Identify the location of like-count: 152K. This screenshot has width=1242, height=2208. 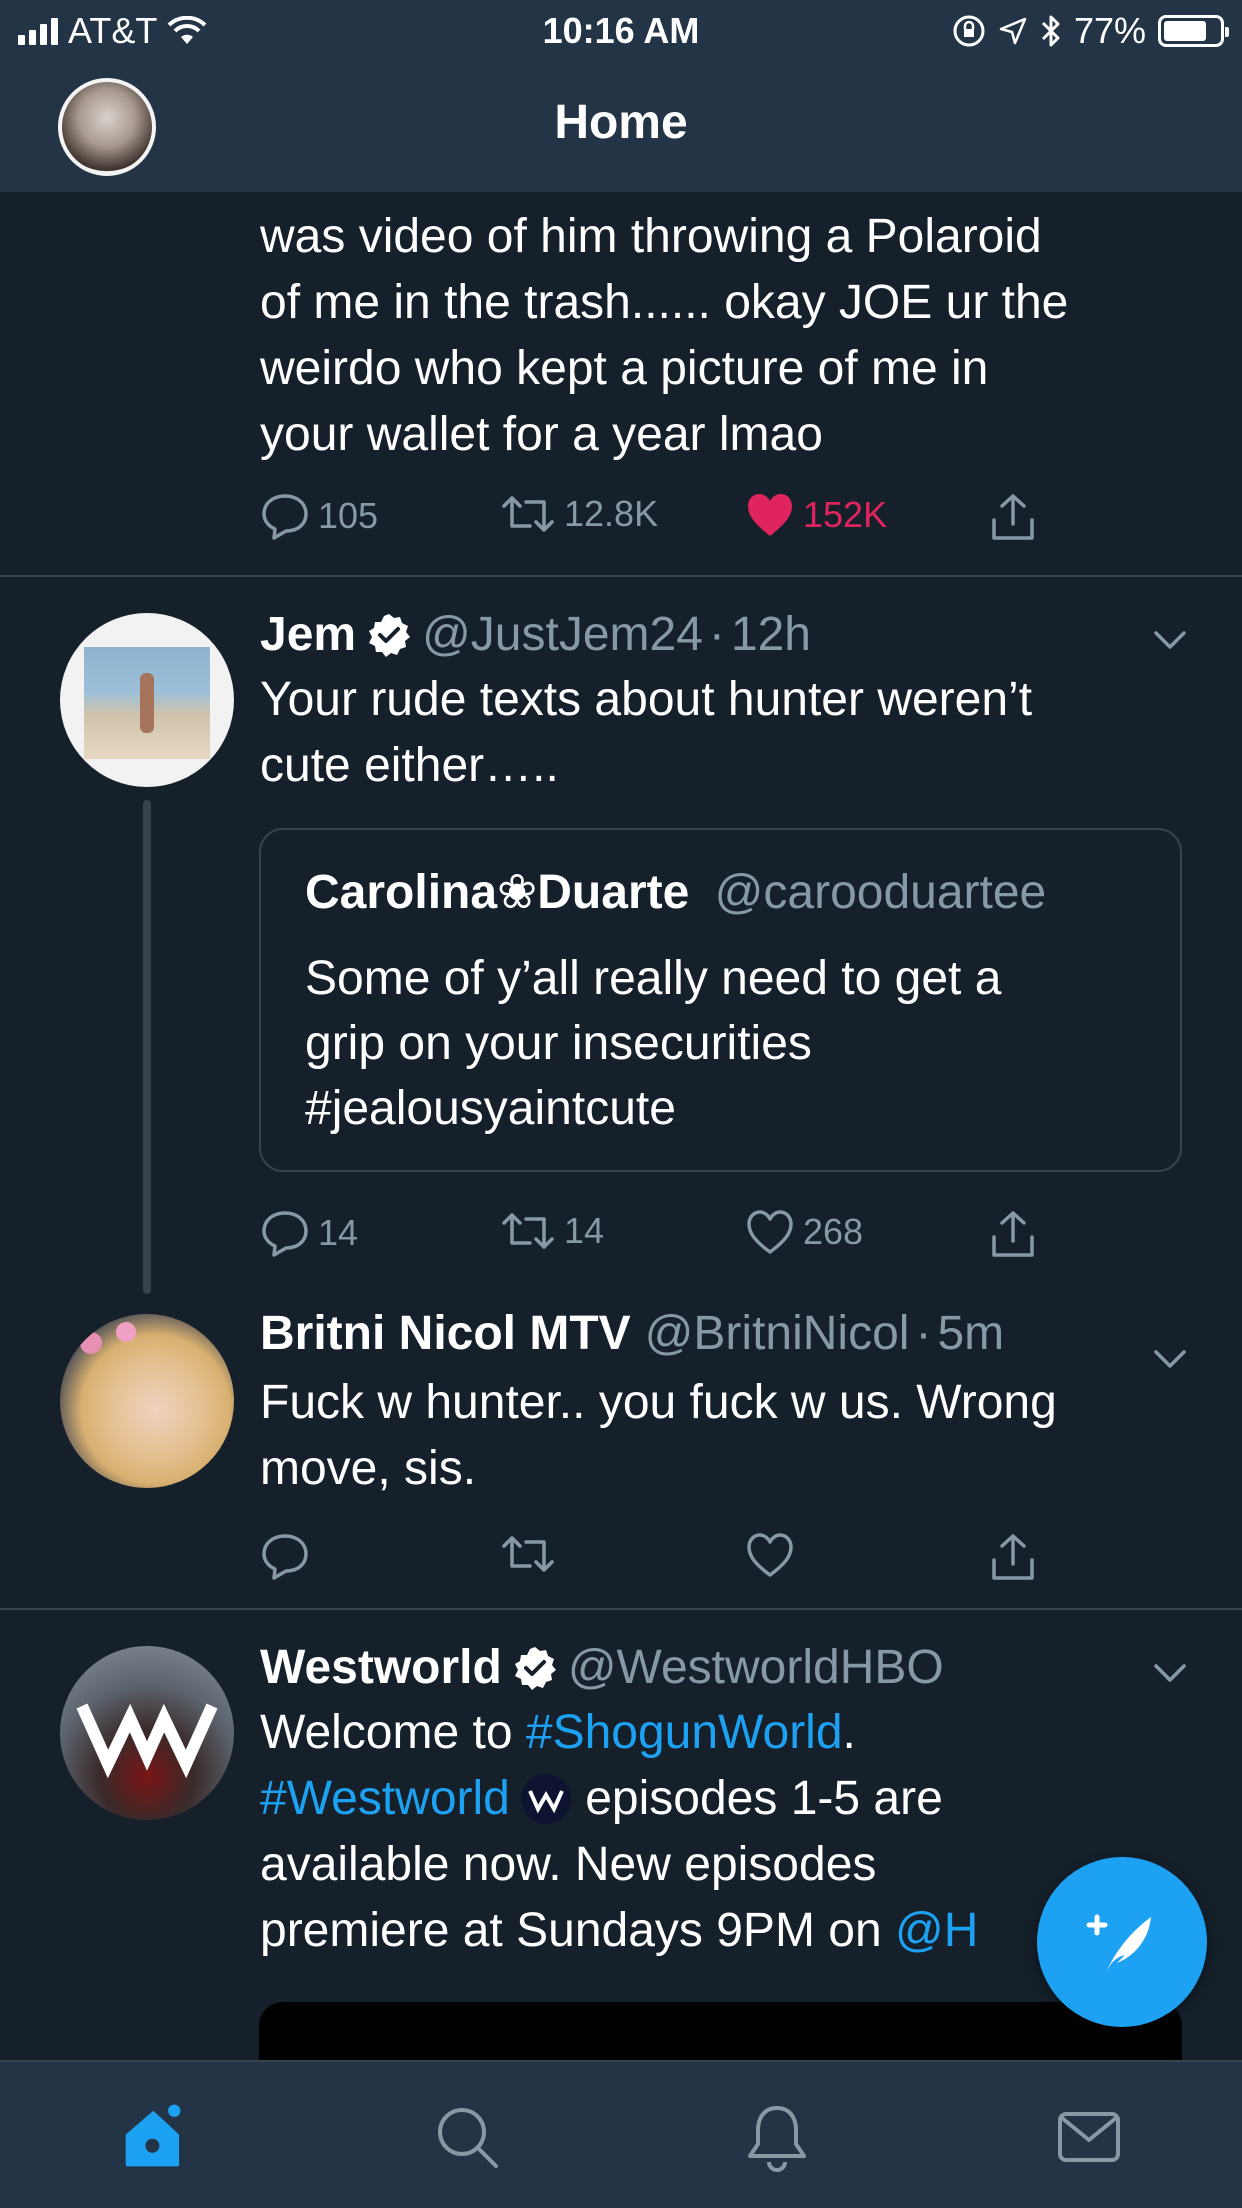
(845, 514).